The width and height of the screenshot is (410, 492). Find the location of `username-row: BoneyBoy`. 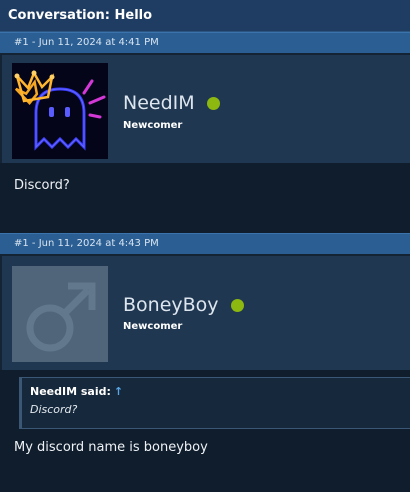

username-row: BoneyBoy is located at coordinates (183, 305).